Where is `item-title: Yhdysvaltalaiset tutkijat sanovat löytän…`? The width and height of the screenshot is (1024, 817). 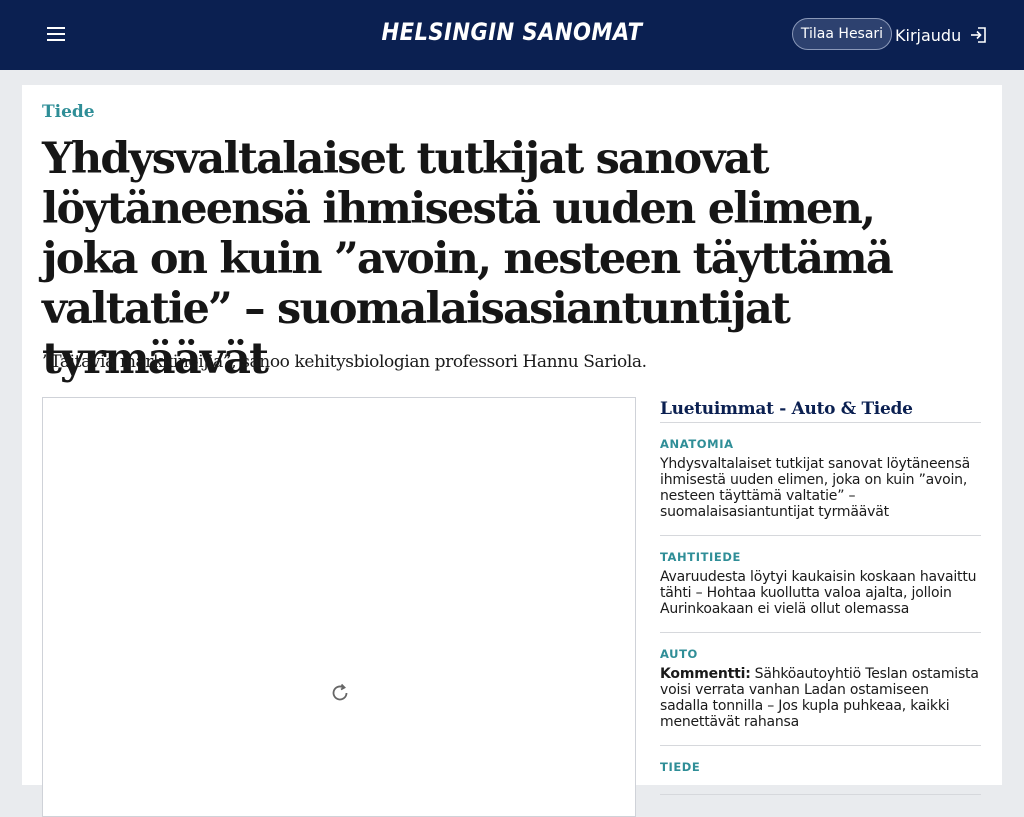
item-title: Yhdysvaltalaiset tutkijat sanovat löytän… is located at coordinates (820, 488).